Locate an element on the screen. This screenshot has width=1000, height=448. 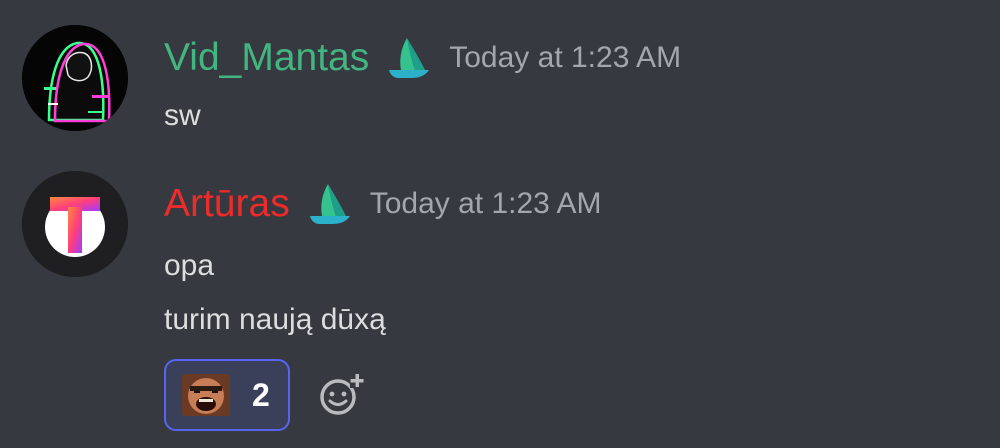
message-header: Artūras Today at 1:23 AM is located at coordinates (383, 204).